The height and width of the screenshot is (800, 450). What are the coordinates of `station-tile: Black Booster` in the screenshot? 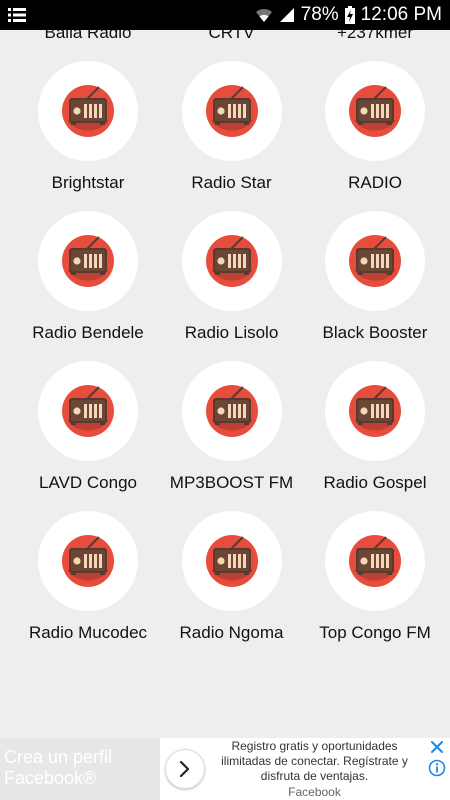 It's located at (375, 285).